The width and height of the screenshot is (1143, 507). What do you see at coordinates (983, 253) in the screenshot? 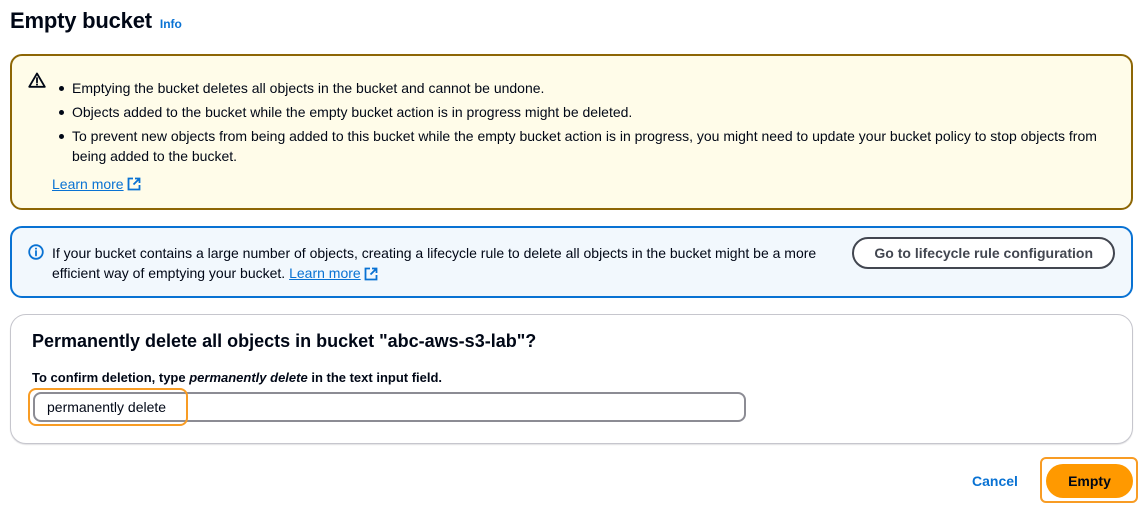
I see `lifecycle-rule-config-button: Go to lifecycle rule configuration` at bounding box center [983, 253].